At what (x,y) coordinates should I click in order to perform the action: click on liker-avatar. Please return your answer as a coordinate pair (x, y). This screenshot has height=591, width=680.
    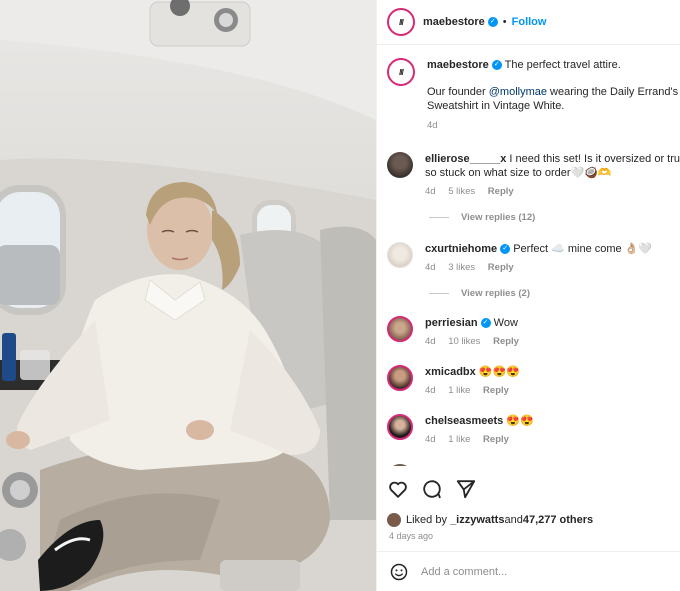
    Looking at the image, I should click on (394, 520).